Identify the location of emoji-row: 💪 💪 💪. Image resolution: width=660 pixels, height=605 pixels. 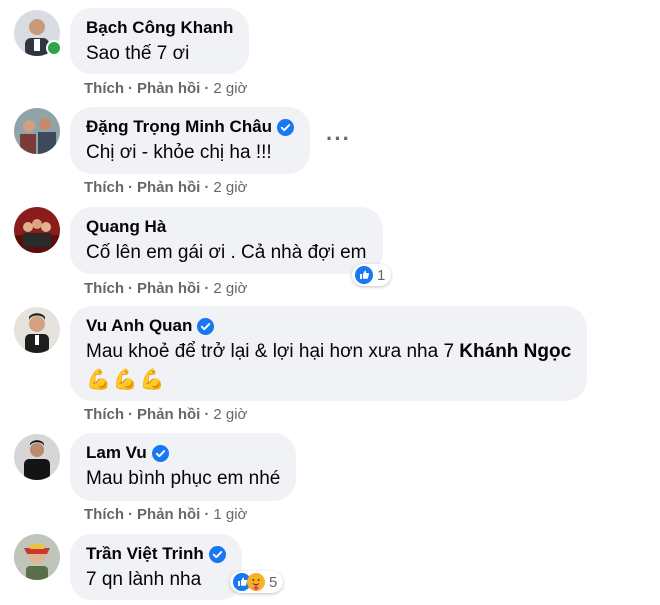
(328, 380).